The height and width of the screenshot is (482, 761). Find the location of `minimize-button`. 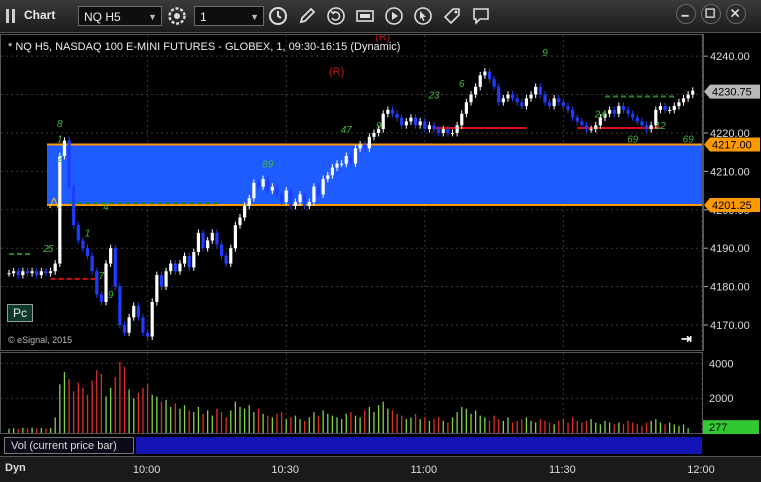

minimize-button is located at coordinates (686, 14).